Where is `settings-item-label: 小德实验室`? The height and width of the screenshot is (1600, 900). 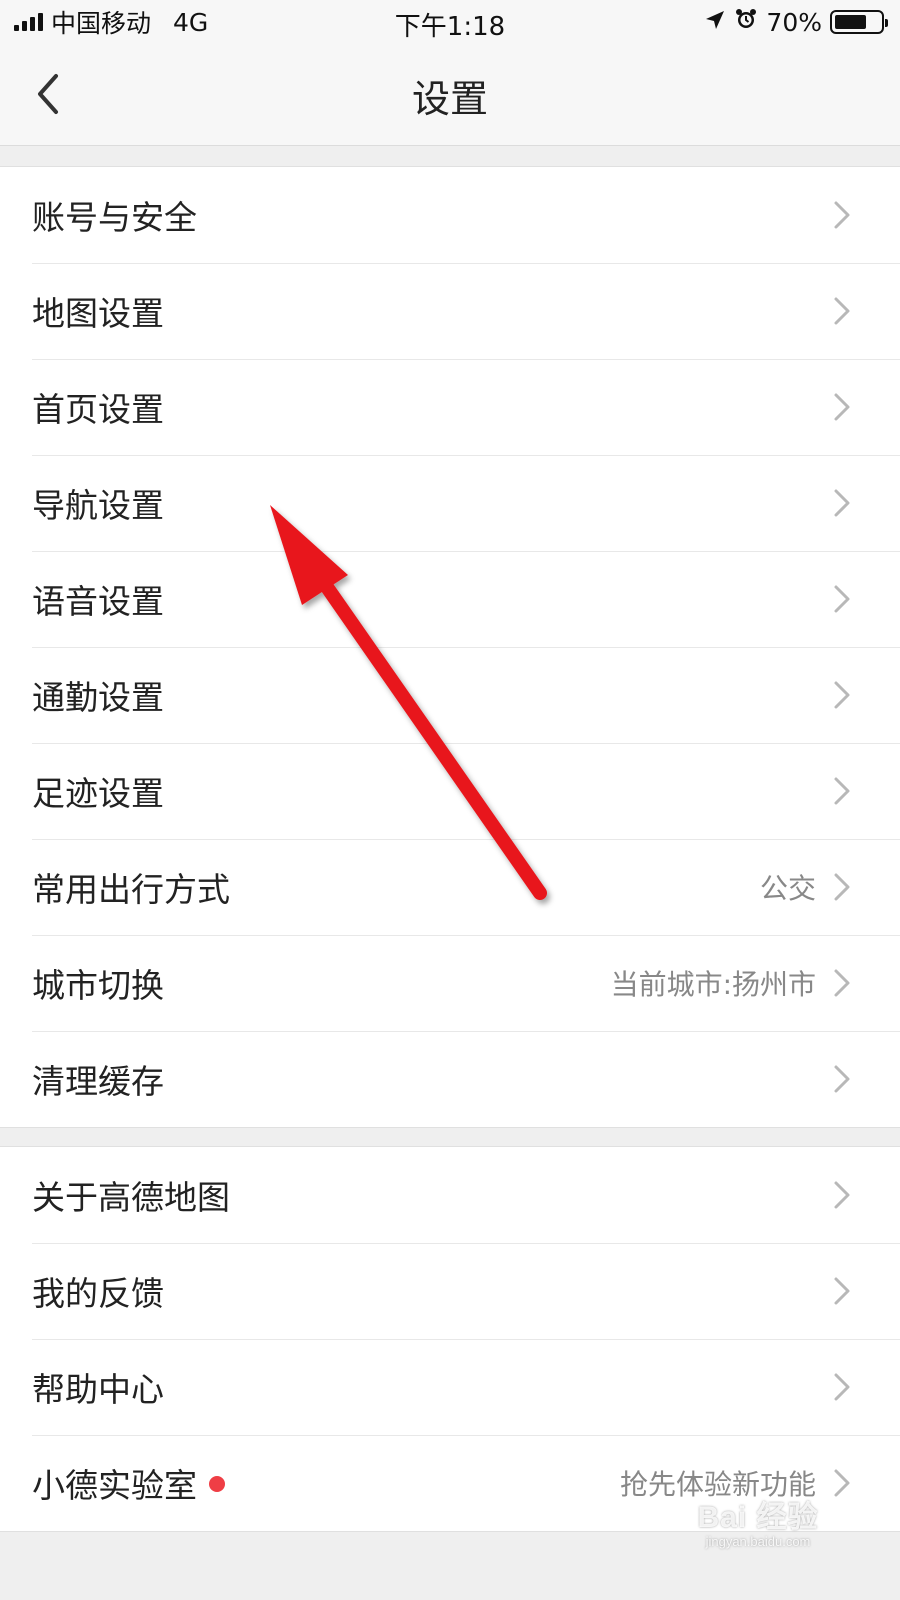 settings-item-label: 小德实验室 is located at coordinates (114, 1485).